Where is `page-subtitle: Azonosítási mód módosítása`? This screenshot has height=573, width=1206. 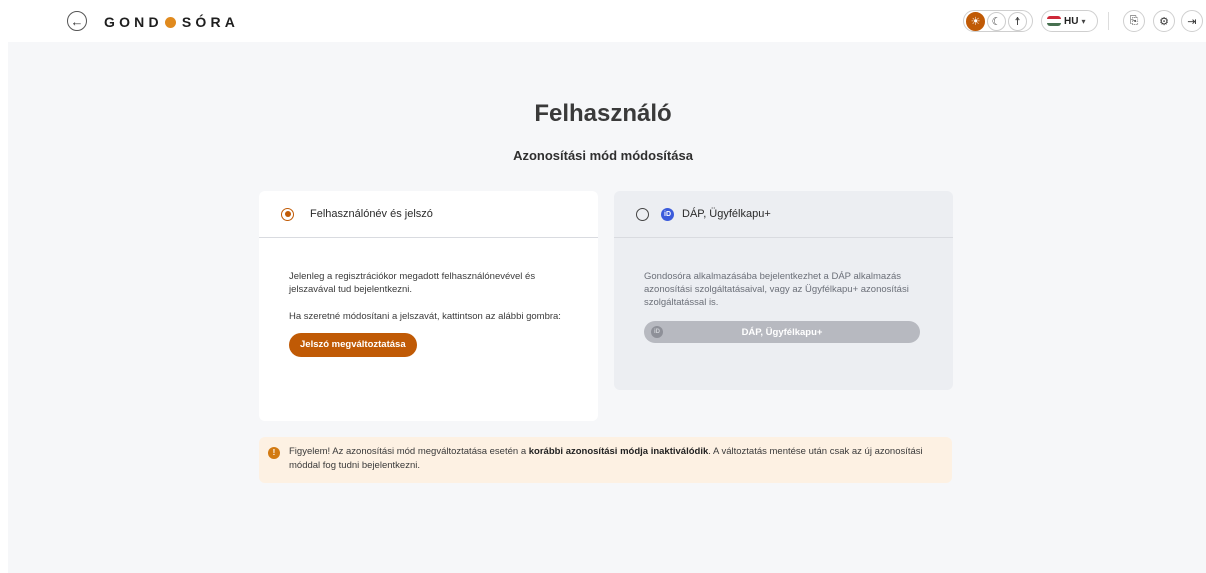 page-subtitle: Azonosítási mód módosítása is located at coordinates (603, 155).